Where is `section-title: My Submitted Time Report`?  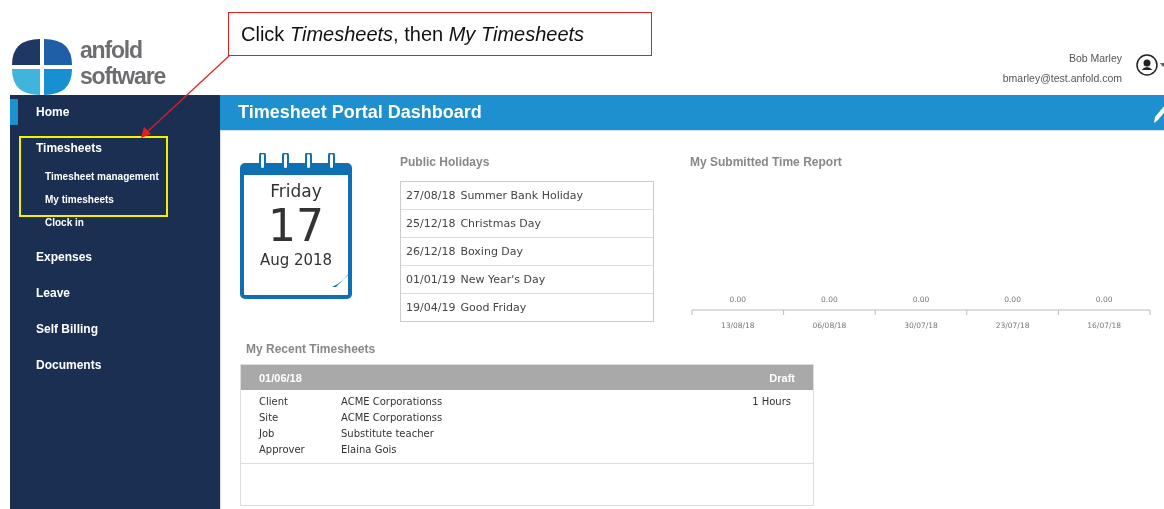 section-title: My Submitted Time Report is located at coordinates (766, 162).